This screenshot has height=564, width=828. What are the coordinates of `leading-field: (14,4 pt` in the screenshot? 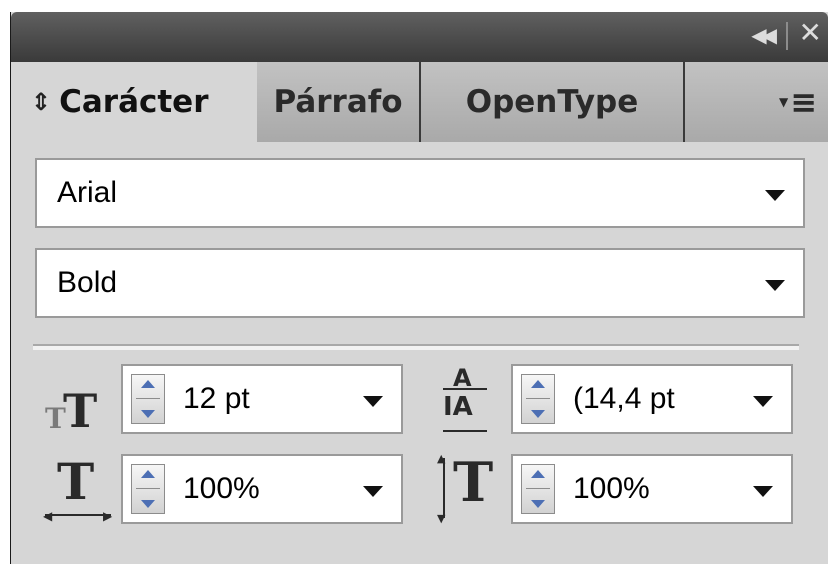 It's located at (652, 399).